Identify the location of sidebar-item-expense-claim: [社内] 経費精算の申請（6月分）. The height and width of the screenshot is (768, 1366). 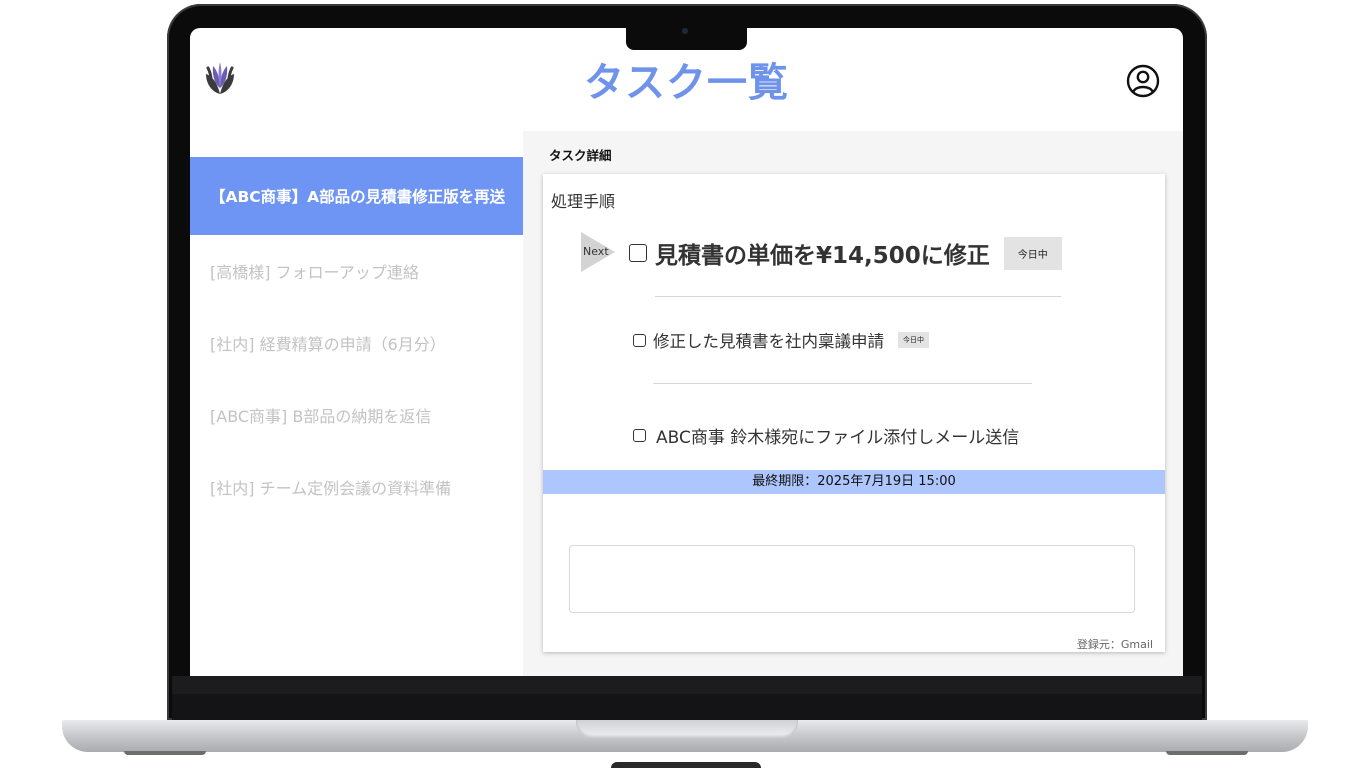
(356, 343).